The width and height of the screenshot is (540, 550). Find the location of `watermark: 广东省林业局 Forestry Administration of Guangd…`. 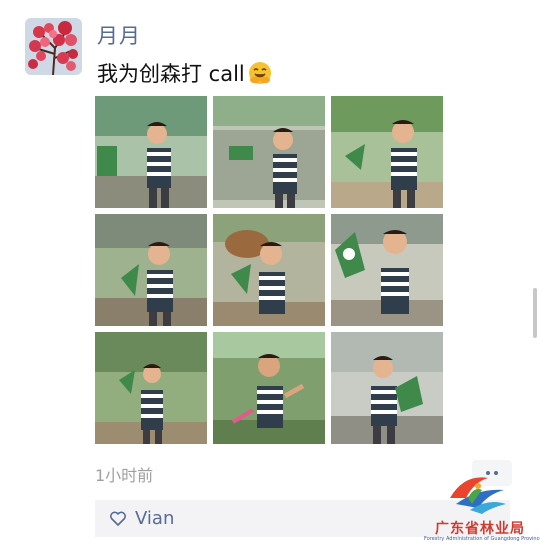

watermark: 广东省林业局 Forestry Administration of Guangd… is located at coordinates (482, 508).